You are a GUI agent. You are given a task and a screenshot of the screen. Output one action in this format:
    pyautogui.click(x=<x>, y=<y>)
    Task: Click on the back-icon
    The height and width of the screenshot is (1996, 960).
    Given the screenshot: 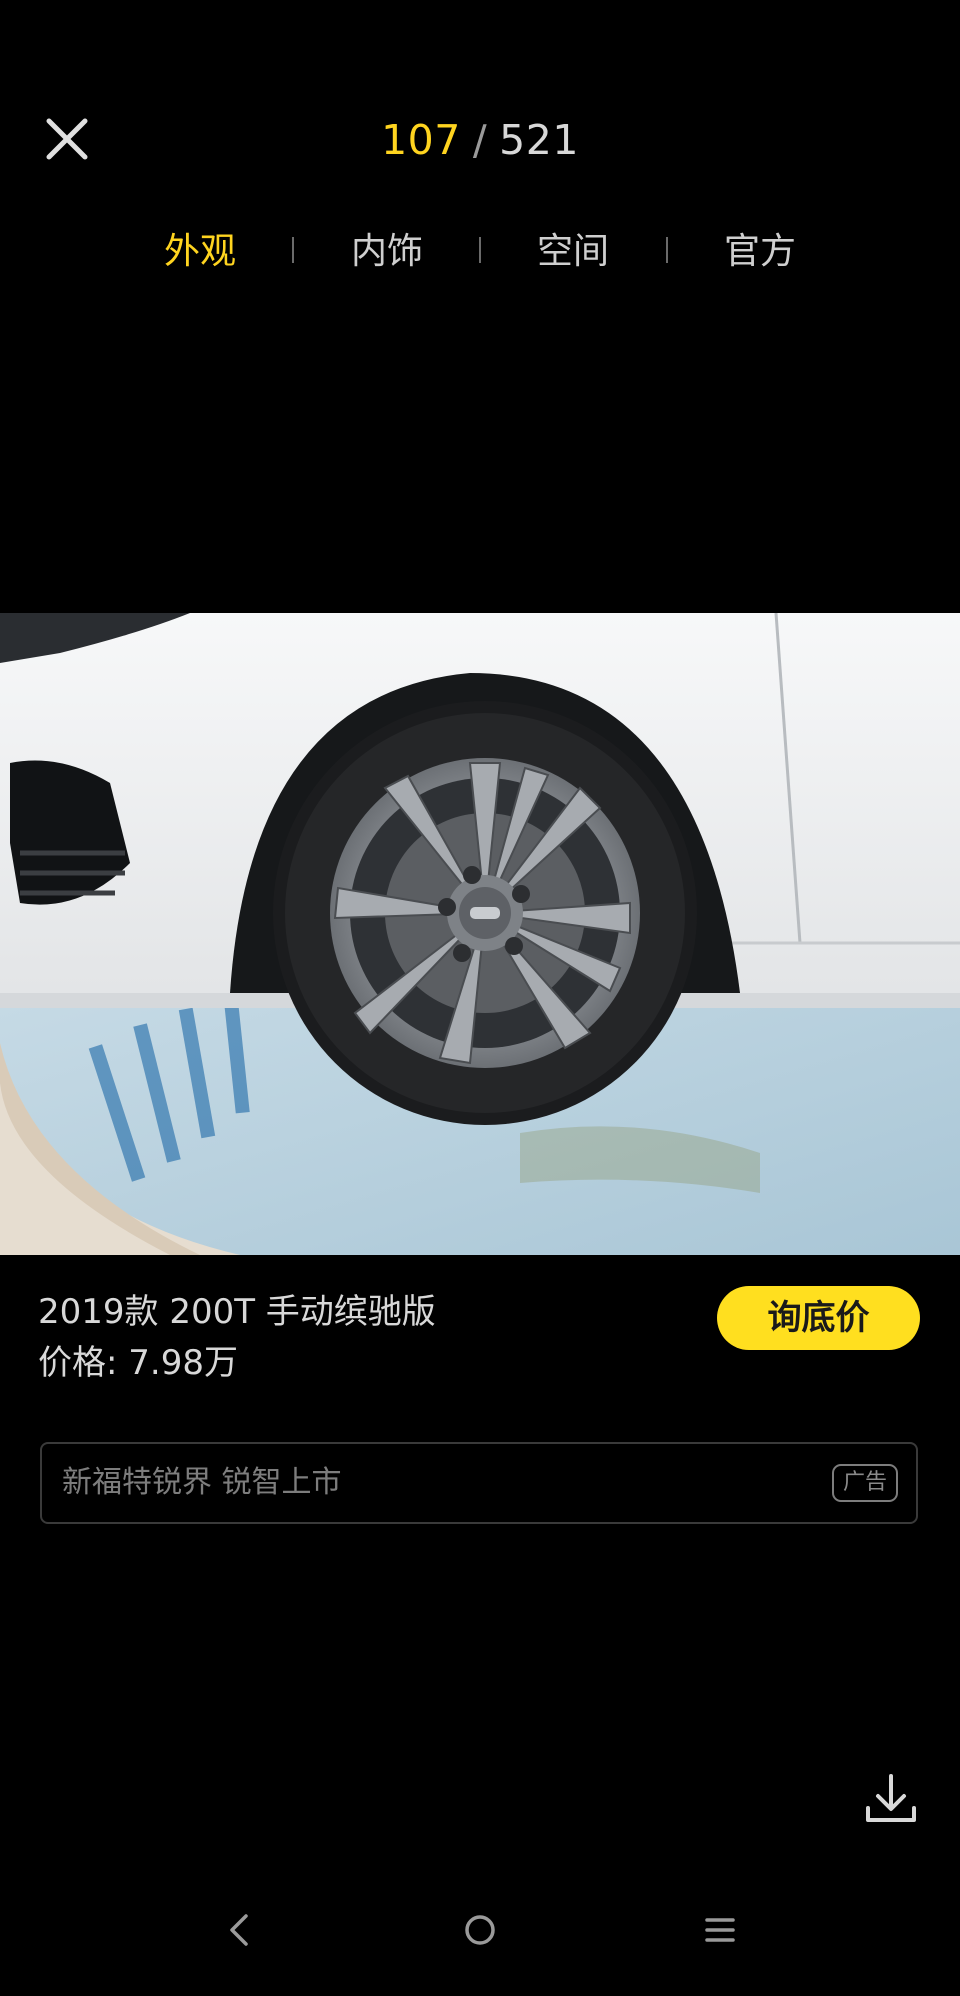 What is the action you would take?
    pyautogui.click(x=239, y=1930)
    